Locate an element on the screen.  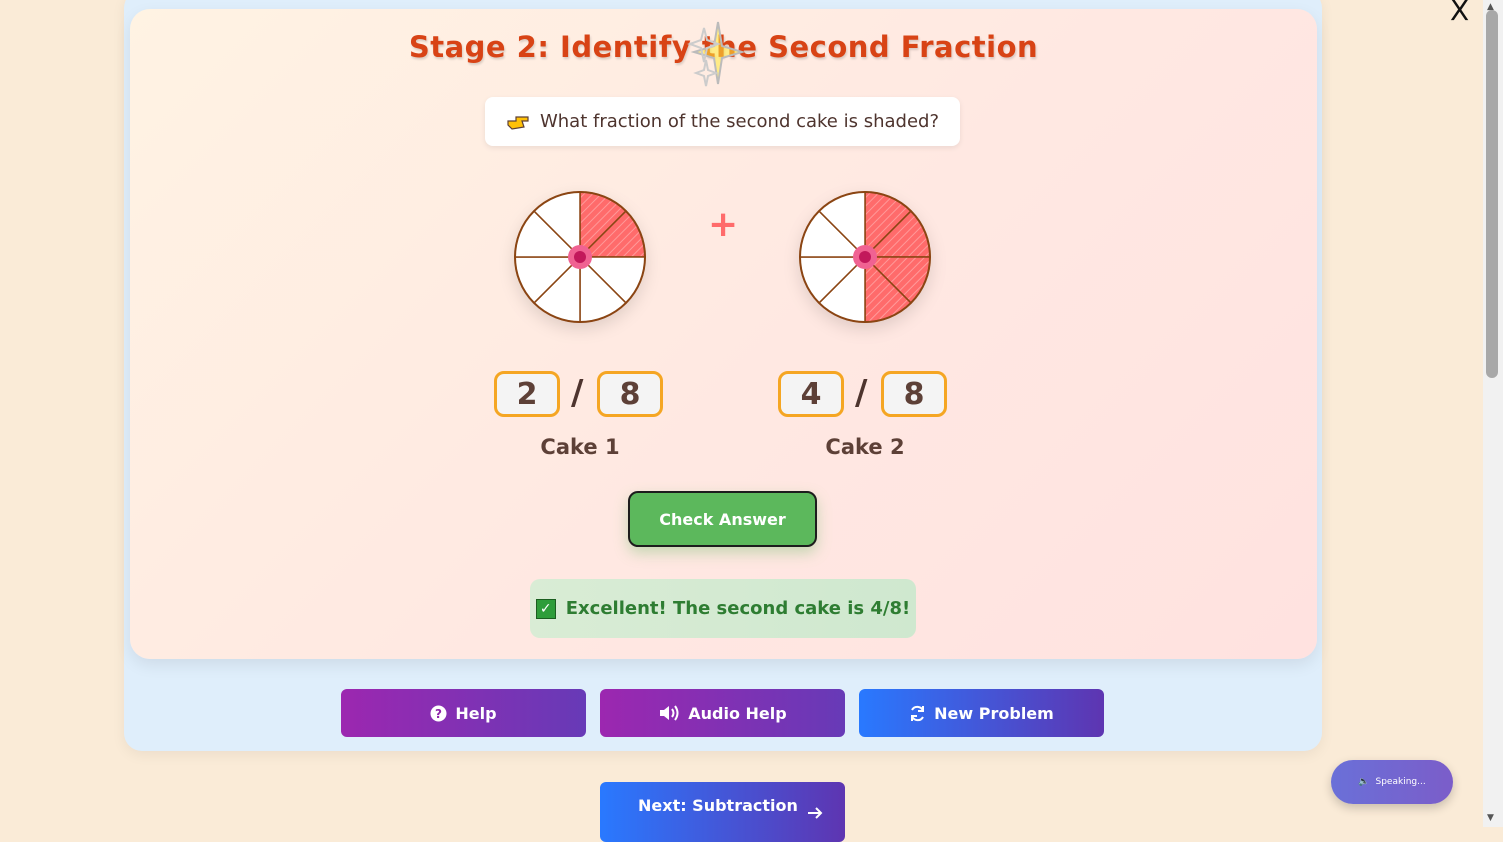
cake-1-pie is located at coordinates (580, 257).